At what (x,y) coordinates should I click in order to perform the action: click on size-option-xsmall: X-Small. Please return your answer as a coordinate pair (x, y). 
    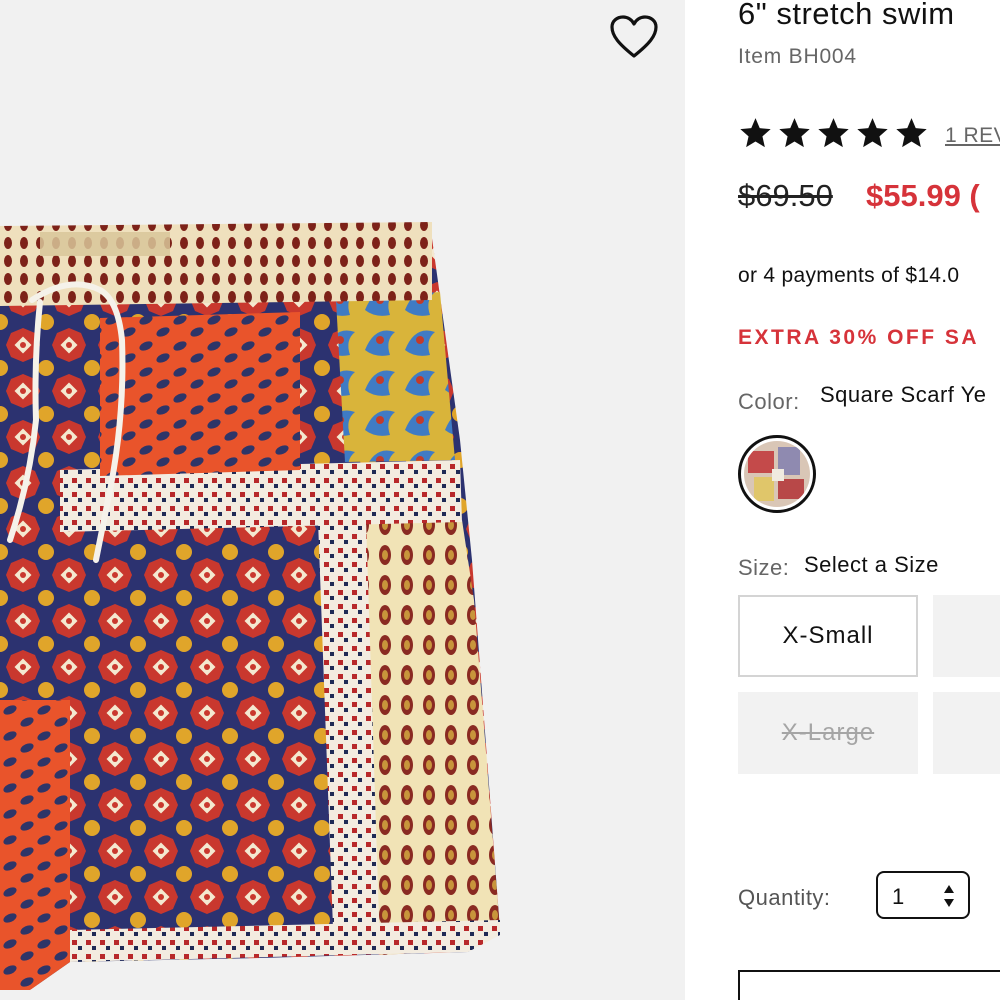
    Looking at the image, I should click on (828, 636).